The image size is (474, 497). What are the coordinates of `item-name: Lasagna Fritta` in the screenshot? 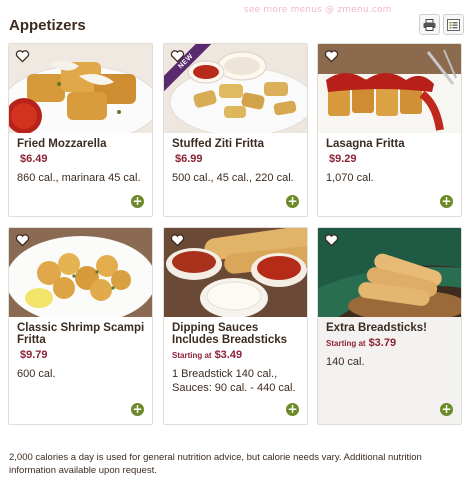 It's located at (365, 144).